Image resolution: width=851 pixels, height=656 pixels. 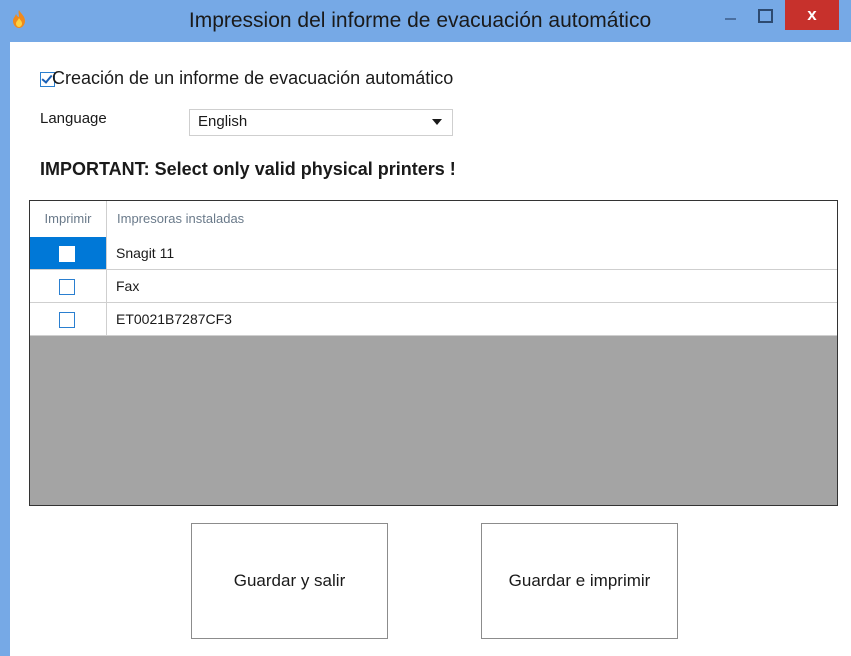 What do you see at coordinates (433, 286) in the screenshot?
I see `table-row: Fax` at bounding box center [433, 286].